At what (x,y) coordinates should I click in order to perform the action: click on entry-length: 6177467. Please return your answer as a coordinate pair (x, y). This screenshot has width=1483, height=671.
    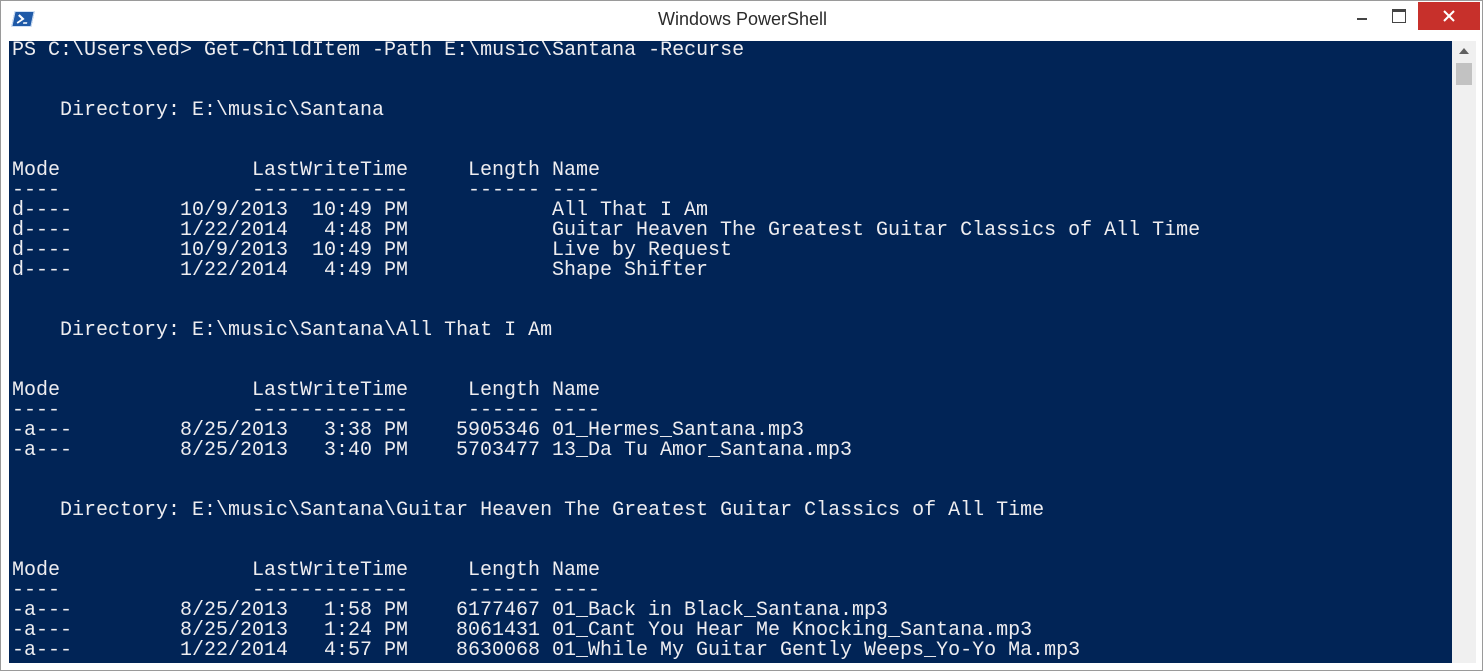
    Looking at the image, I should click on (498, 610).